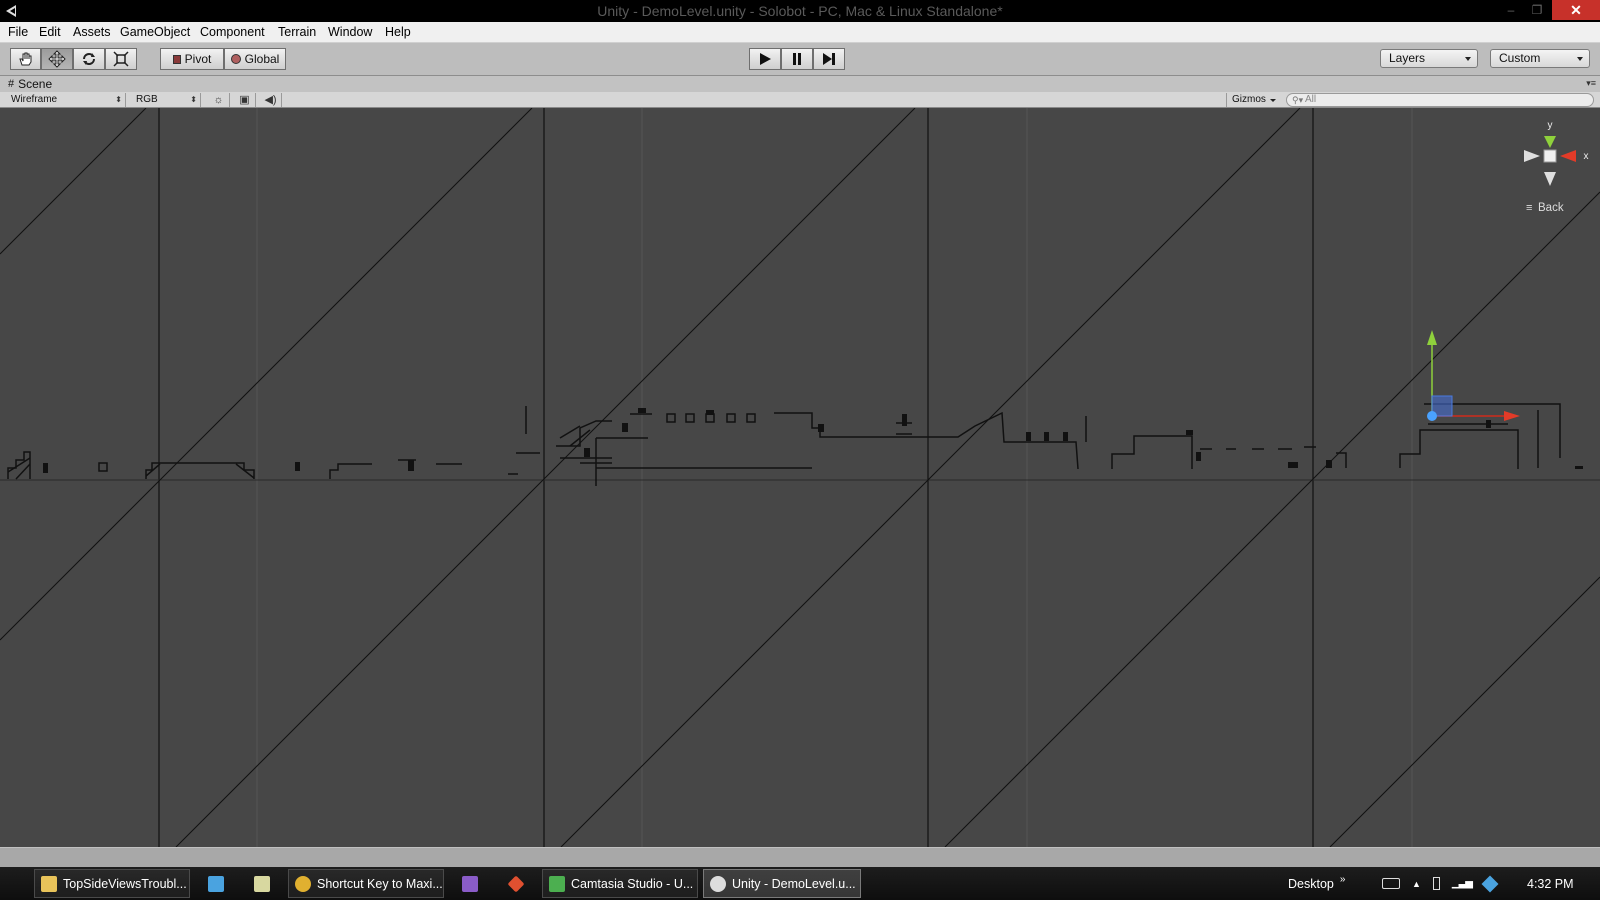  I want to click on layers-dropdown: Layers, so click(1429, 58).